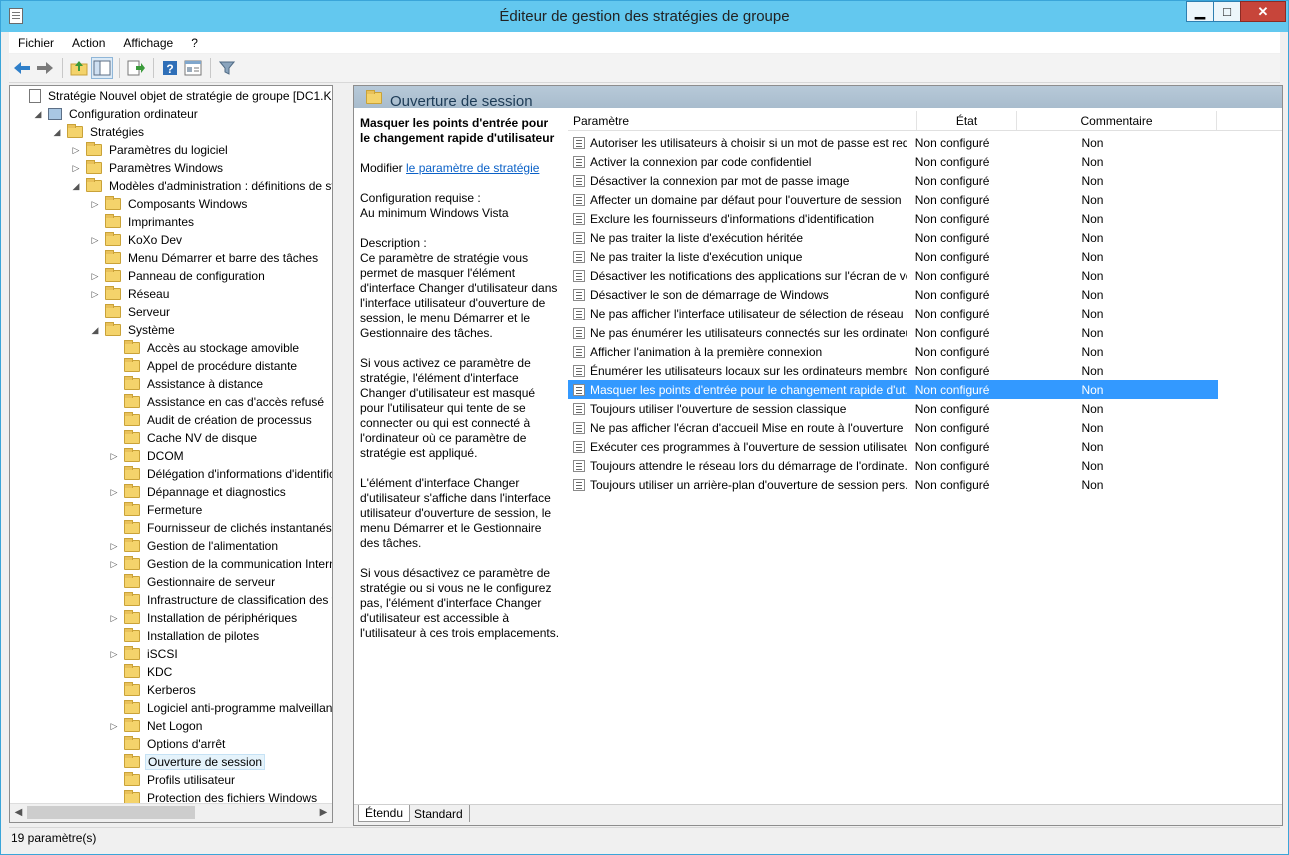 This screenshot has width=1289, height=855. Describe the element at coordinates (170, 68) in the screenshot. I see `help-icon: ?` at that location.